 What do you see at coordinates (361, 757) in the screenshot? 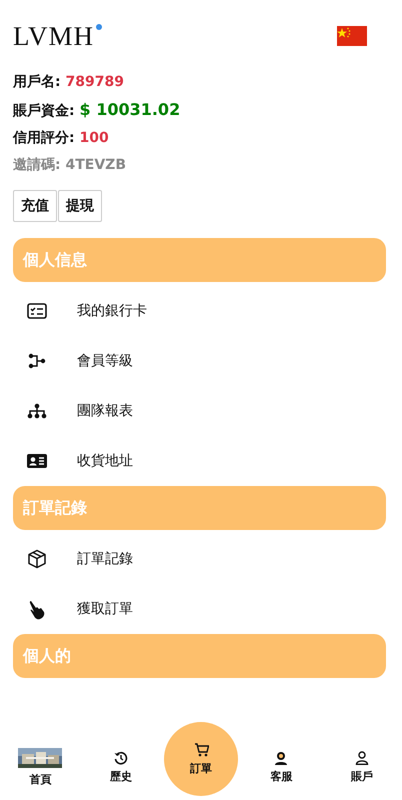
I see `user-icon` at bounding box center [361, 757].